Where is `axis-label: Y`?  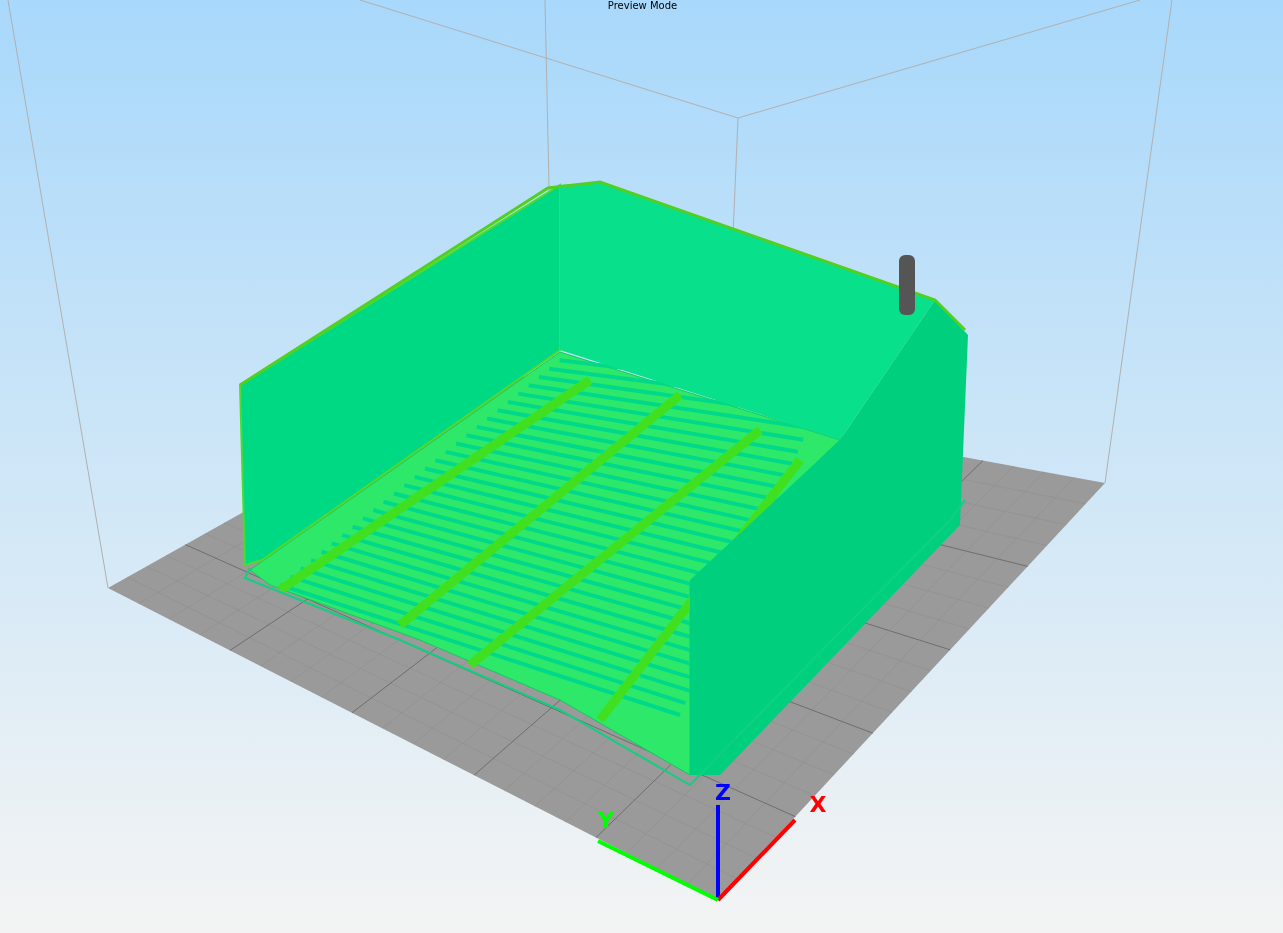 axis-label: Y is located at coordinates (606, 820).